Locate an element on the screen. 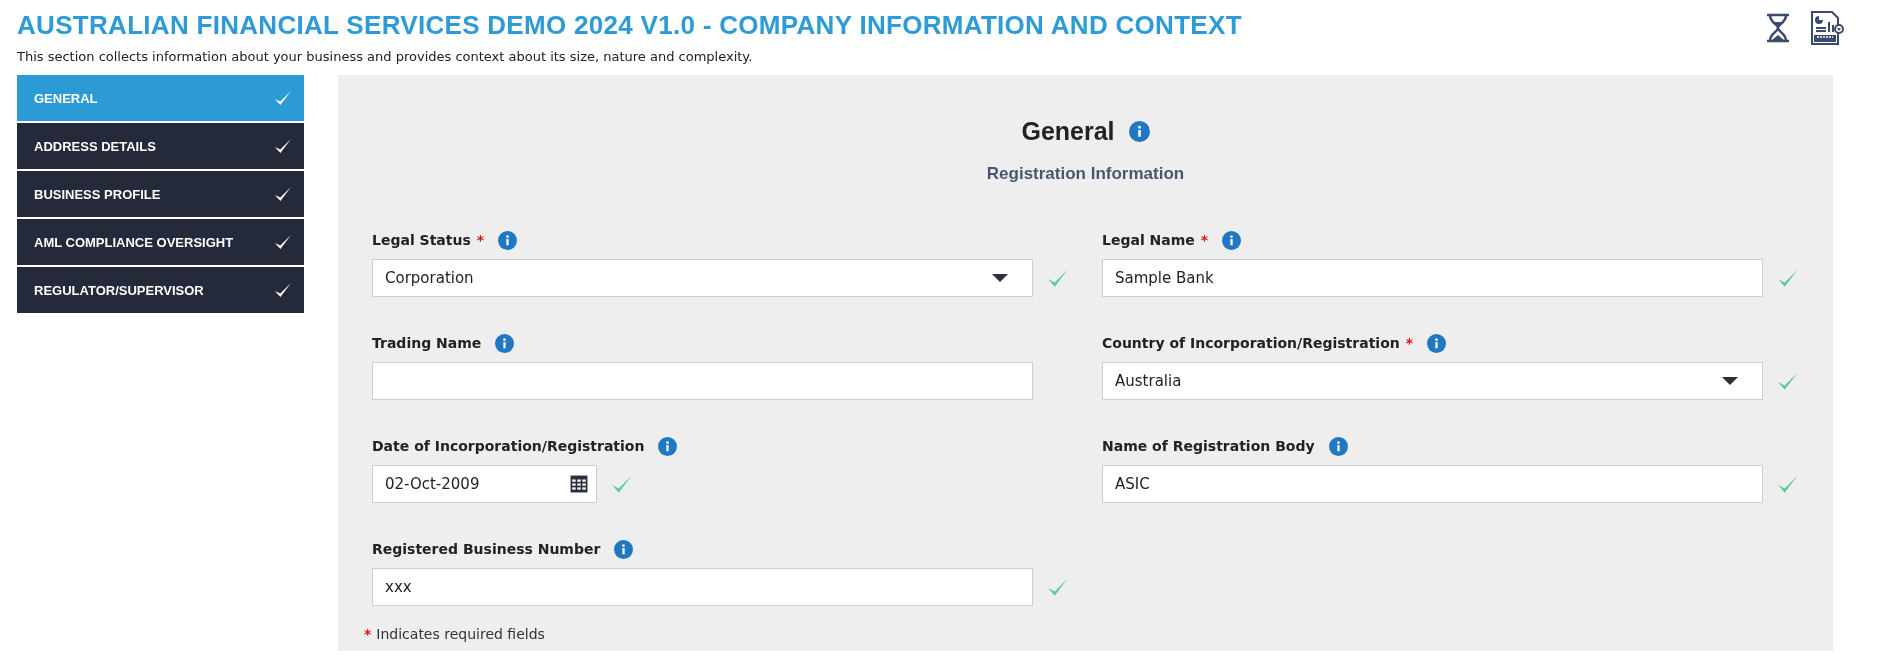 Image resolution: width=1884 pixels, height=657 pixels. text-field is located at coordinates (702, 381).